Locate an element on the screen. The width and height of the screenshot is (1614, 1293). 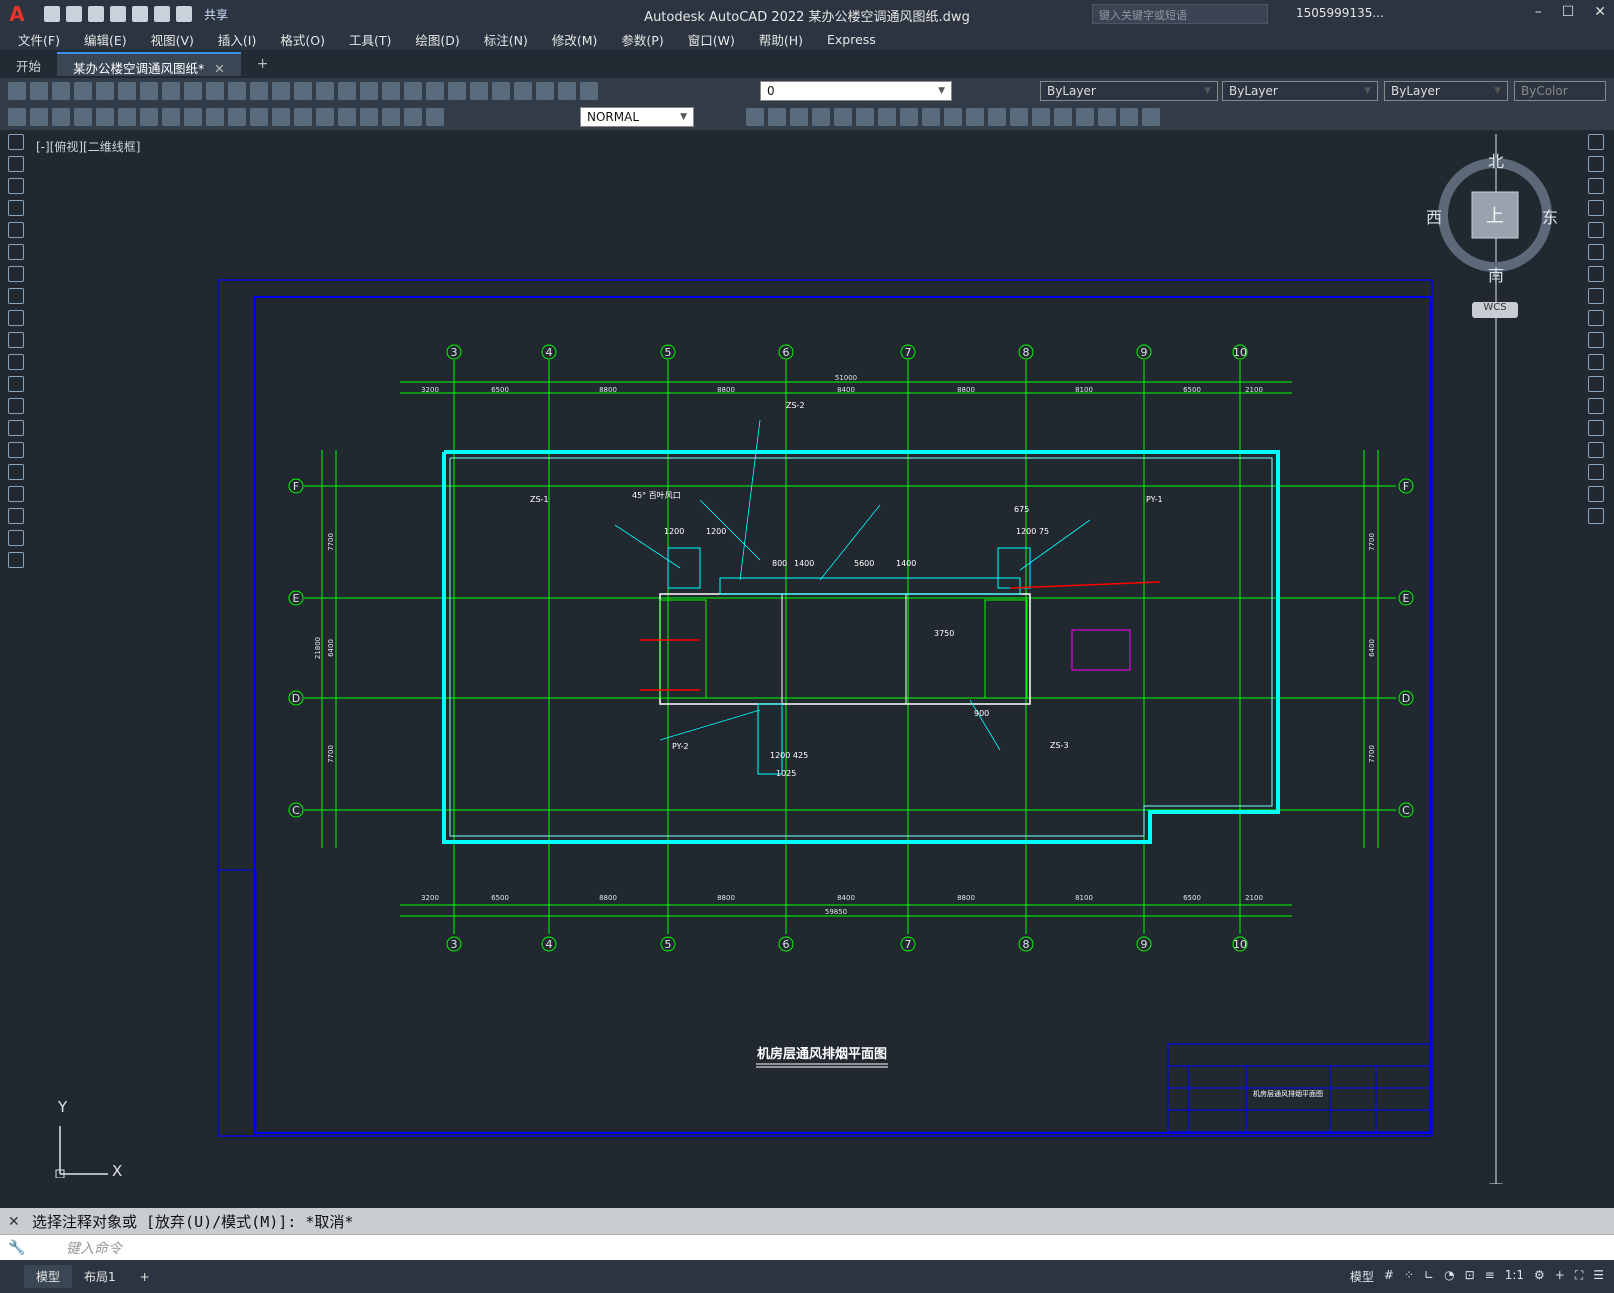
layer-properties-icon is located at coordinates (523, 91).